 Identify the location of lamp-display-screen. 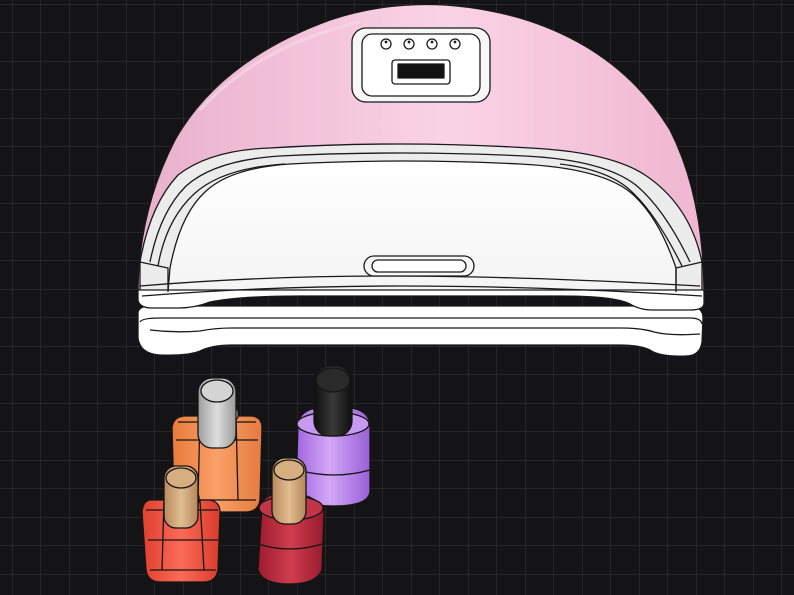
(421, 71).